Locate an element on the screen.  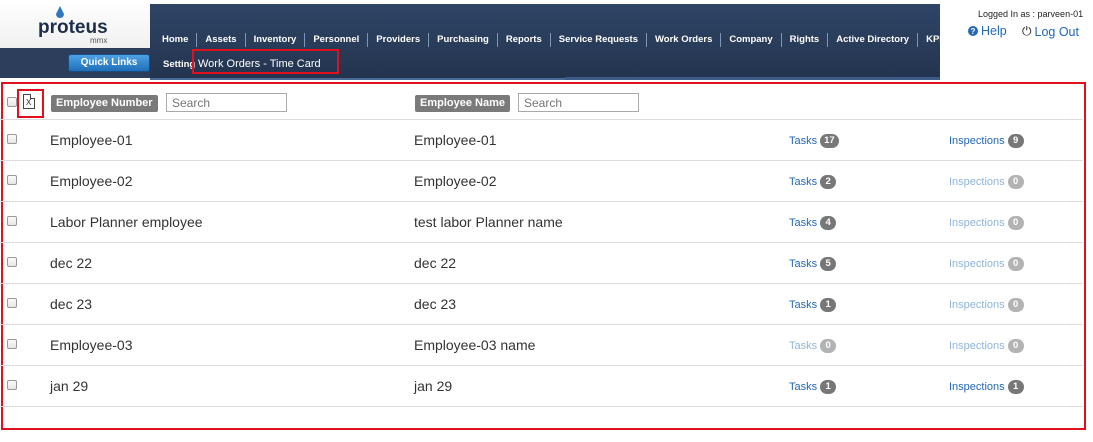
help-icon: ? is located at coordinates (973, 31).